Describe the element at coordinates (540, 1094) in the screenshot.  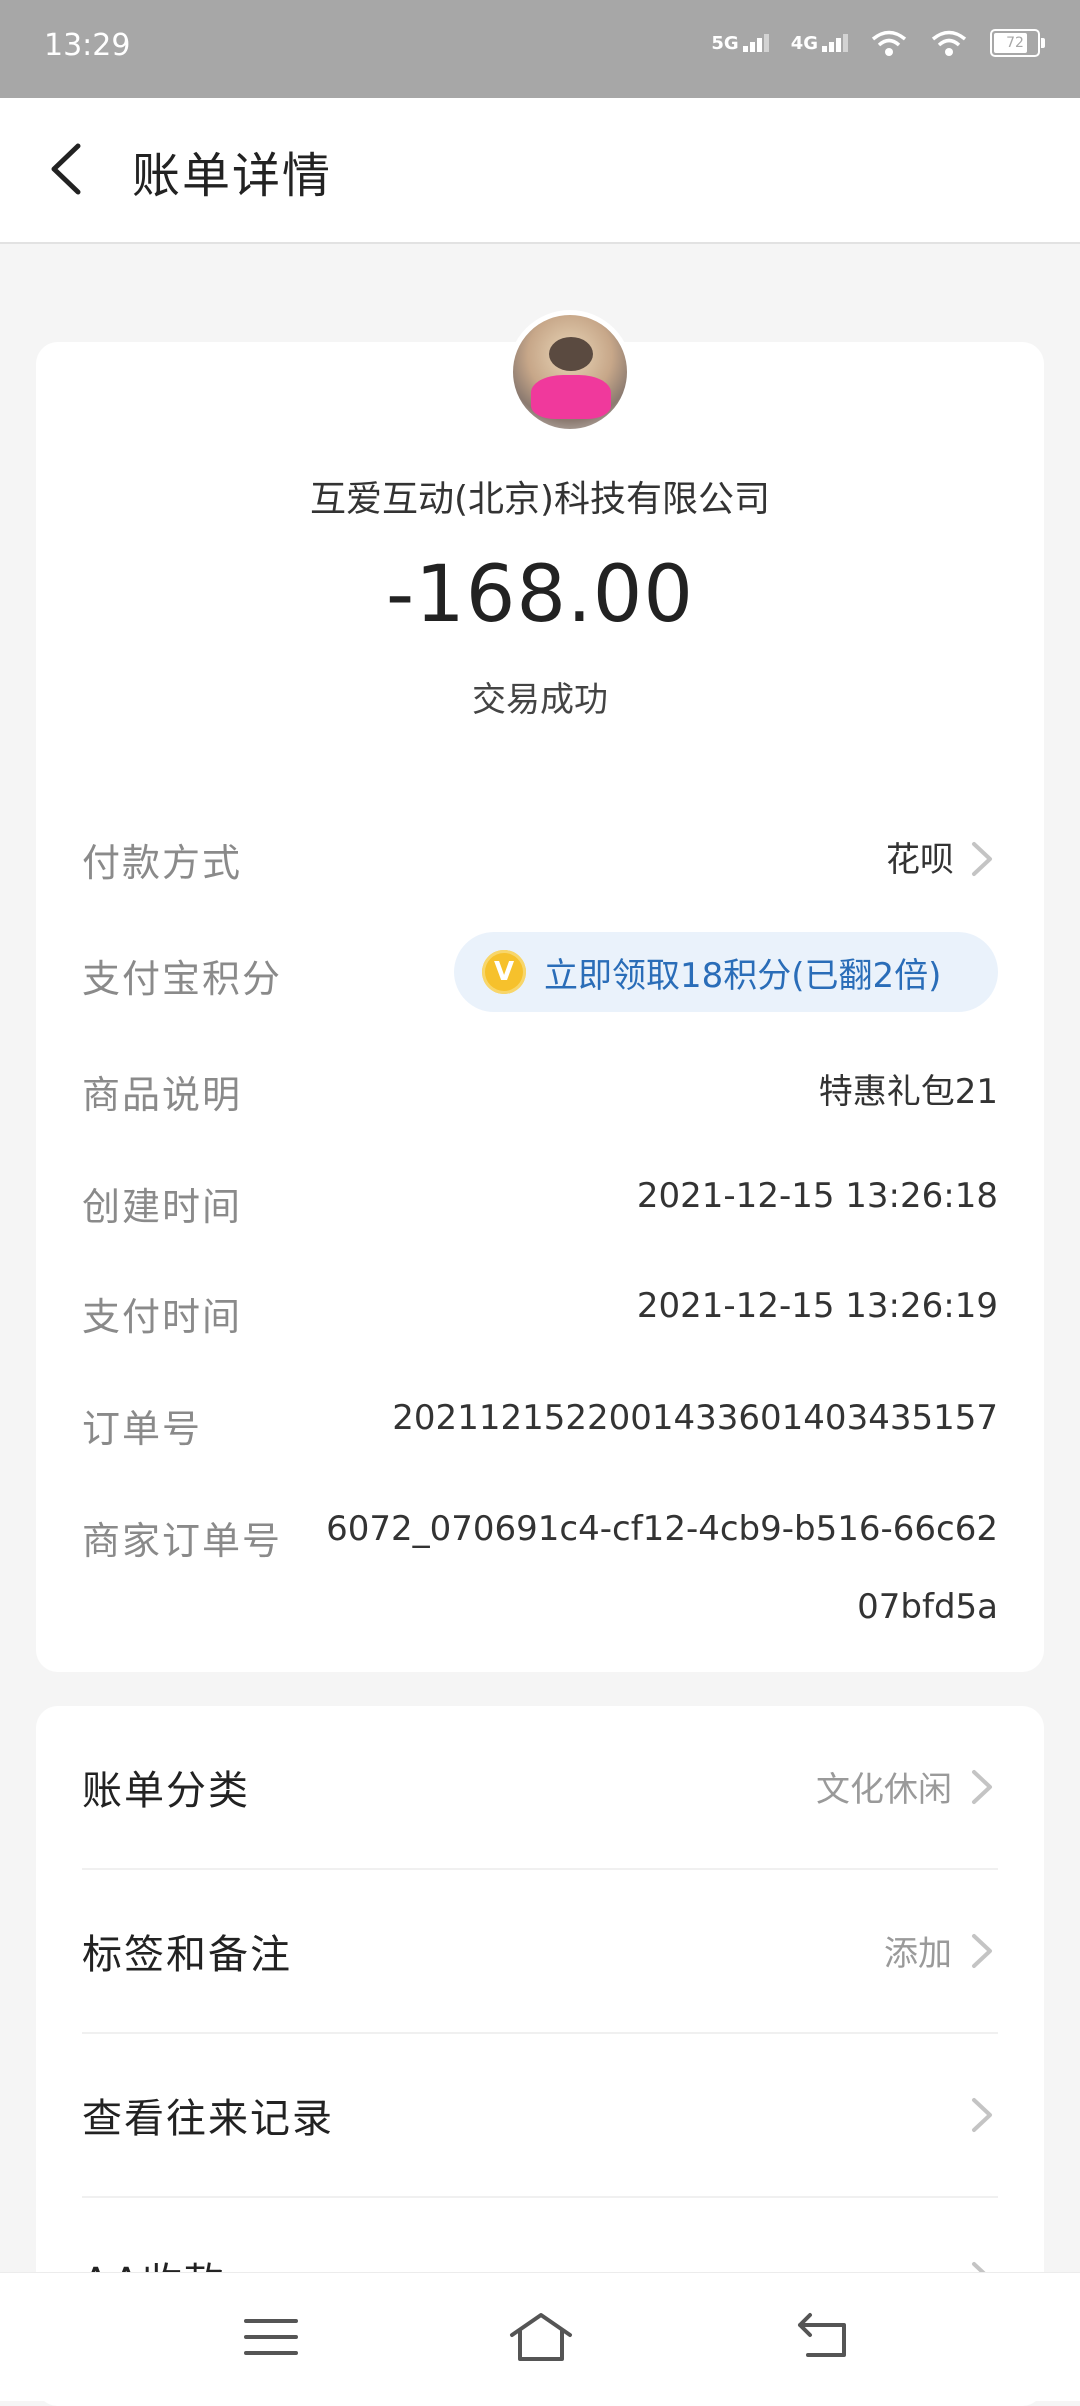
I see `product-row: 商品说明 特惠礼包21` at that location.